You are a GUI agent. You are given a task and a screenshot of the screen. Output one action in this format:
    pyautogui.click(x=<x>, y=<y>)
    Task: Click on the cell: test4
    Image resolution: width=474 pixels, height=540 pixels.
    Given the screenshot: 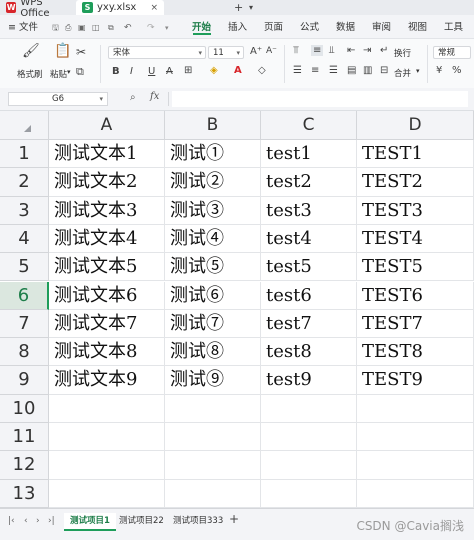 What is the action you would take?
    pyautogui.click(x=309, y=239)
    